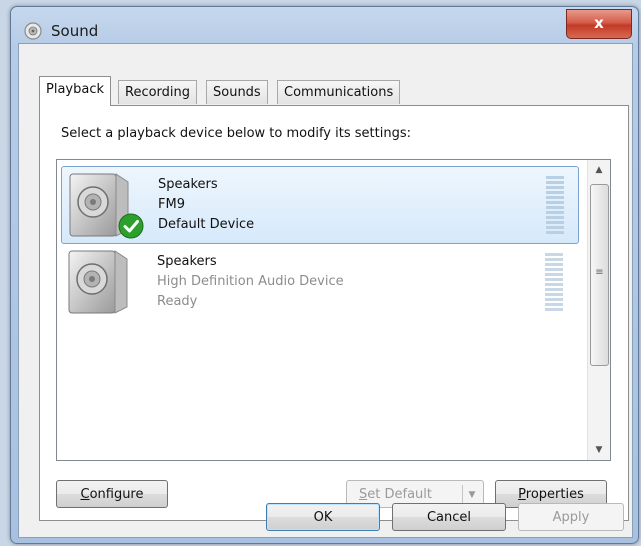 The image size is (641, 546). Describe the element at coordinates (320, 205) in the screenshot. I see `device-item-speakers-fm9: Speakers FM9 Default Device` at that location.